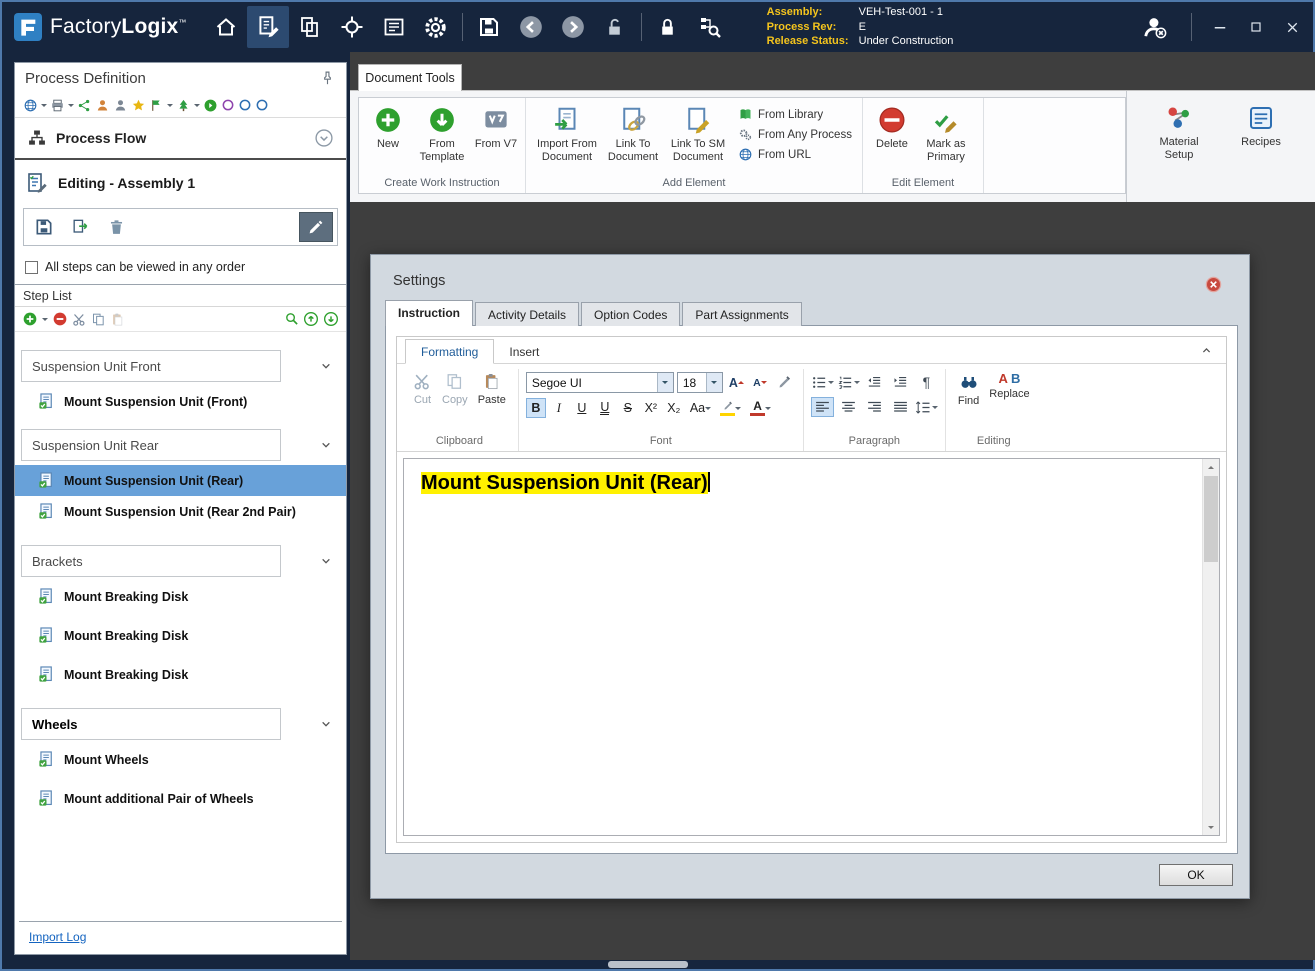  Describe the element at coordinates (98, 318) in the screenshot. I see `copy-step-button` at that location.